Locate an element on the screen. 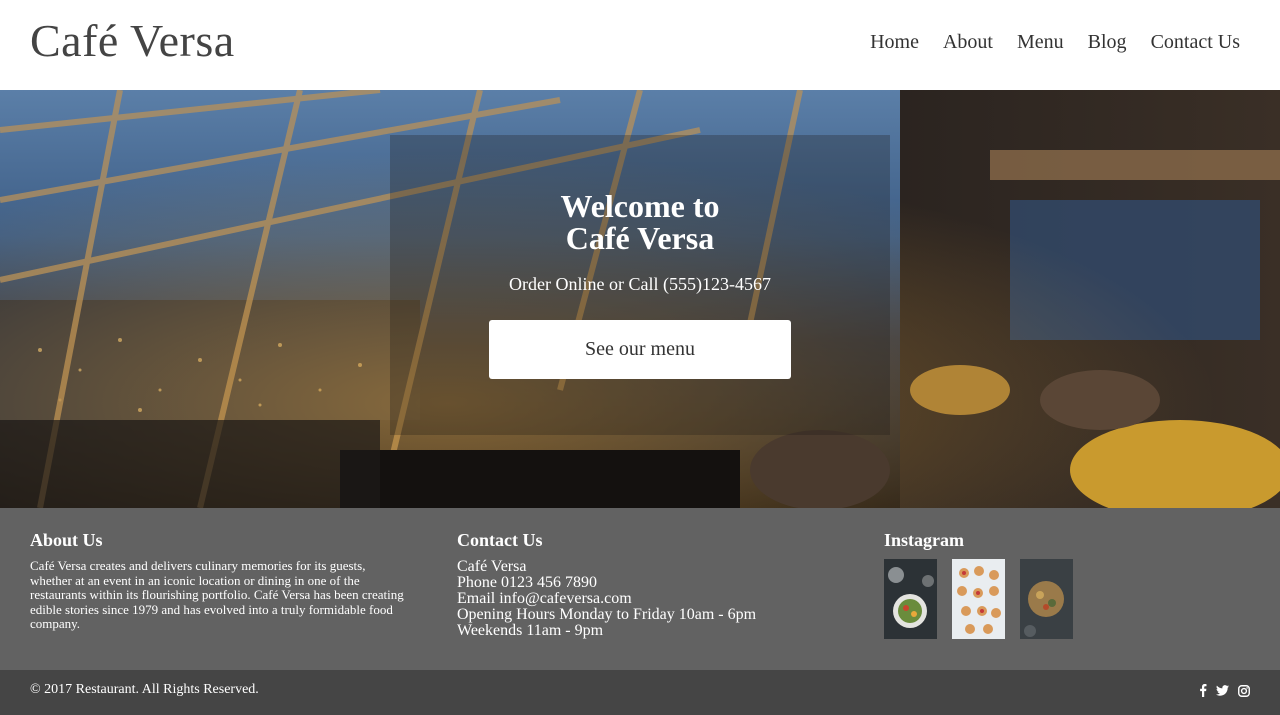 This screenshot has height=715, width=1280. hero-subtitle: Order Online or Call (555)123-4567 is located at coordinates (640, 284).